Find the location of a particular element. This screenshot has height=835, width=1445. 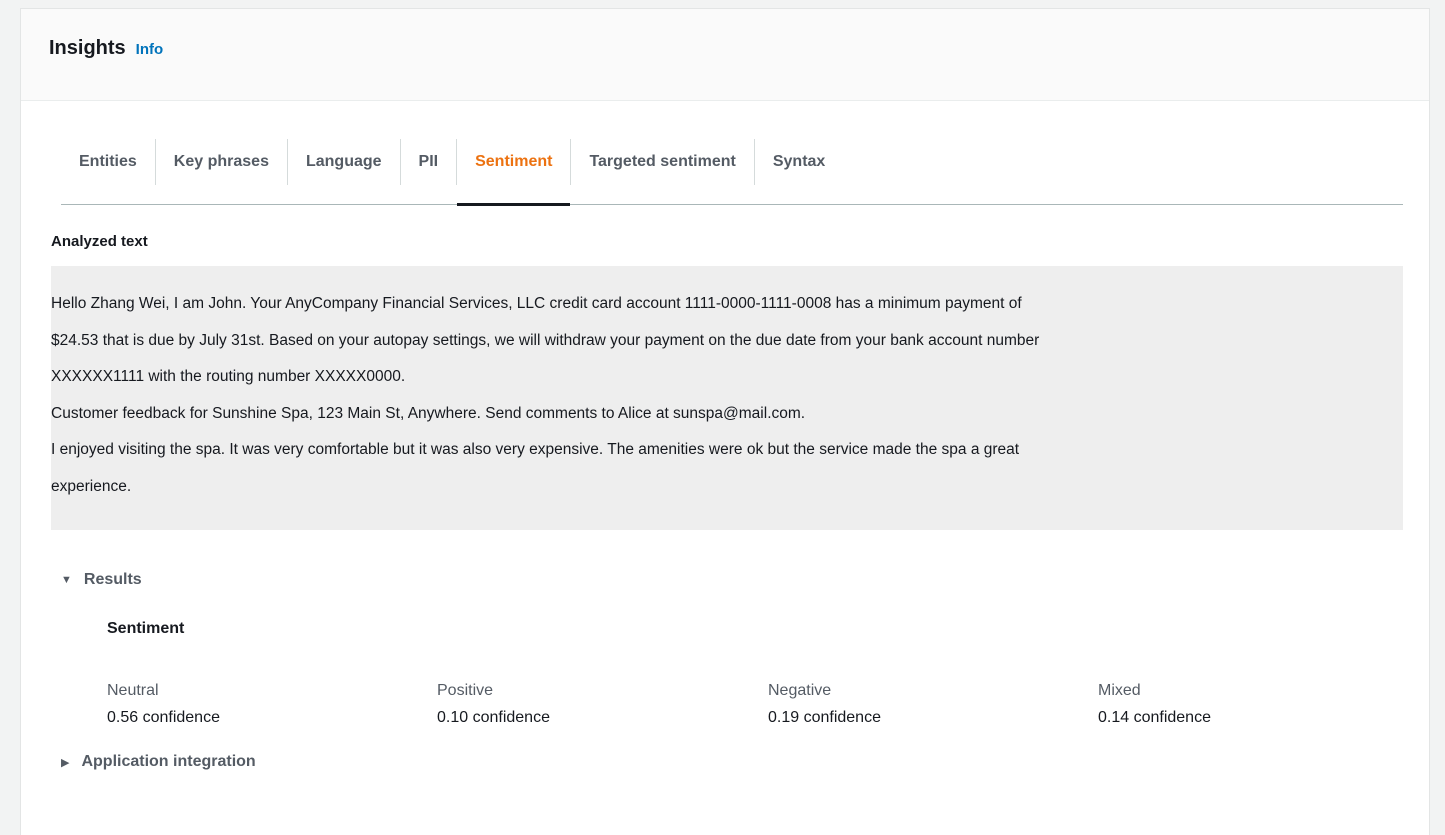

panel-header: Insights Info is located at coordinates (725, 55).